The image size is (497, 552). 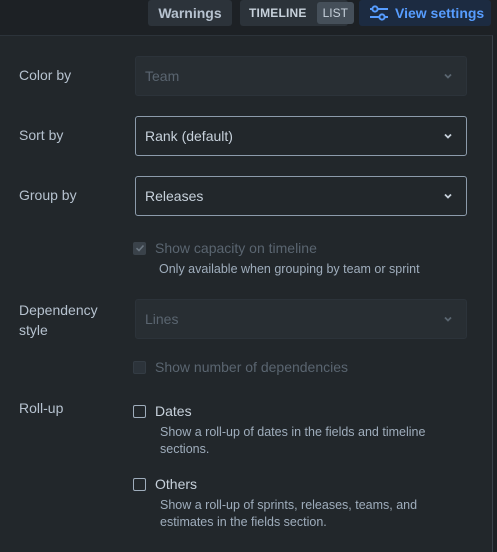 I want to click on view-settings-button: View settings, so click(x=425, y=13).